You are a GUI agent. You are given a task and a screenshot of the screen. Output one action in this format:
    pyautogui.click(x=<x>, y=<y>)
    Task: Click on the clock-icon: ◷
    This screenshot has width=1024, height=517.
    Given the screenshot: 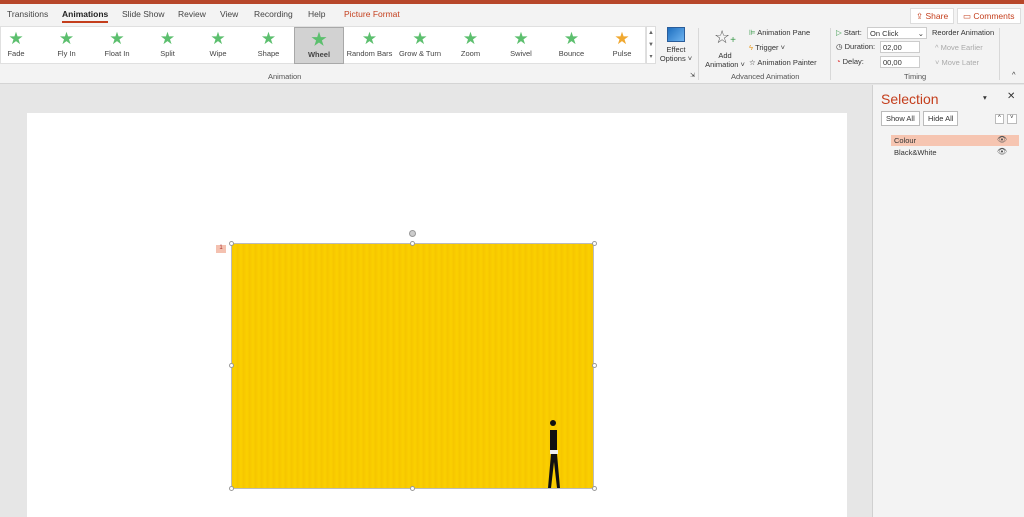 What is the action you would take?
    pyautogui.click(x=840, y=46)
    